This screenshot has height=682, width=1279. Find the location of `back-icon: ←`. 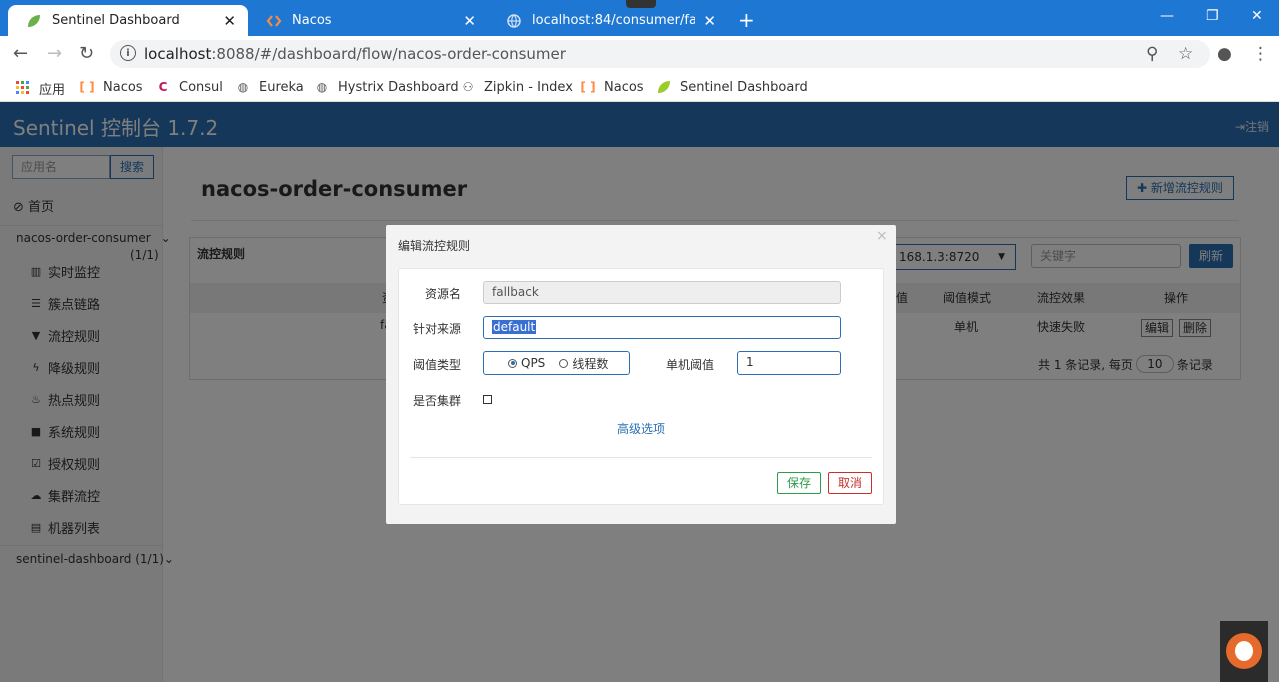

back-icon: ← is located at coordinates (20, 53).